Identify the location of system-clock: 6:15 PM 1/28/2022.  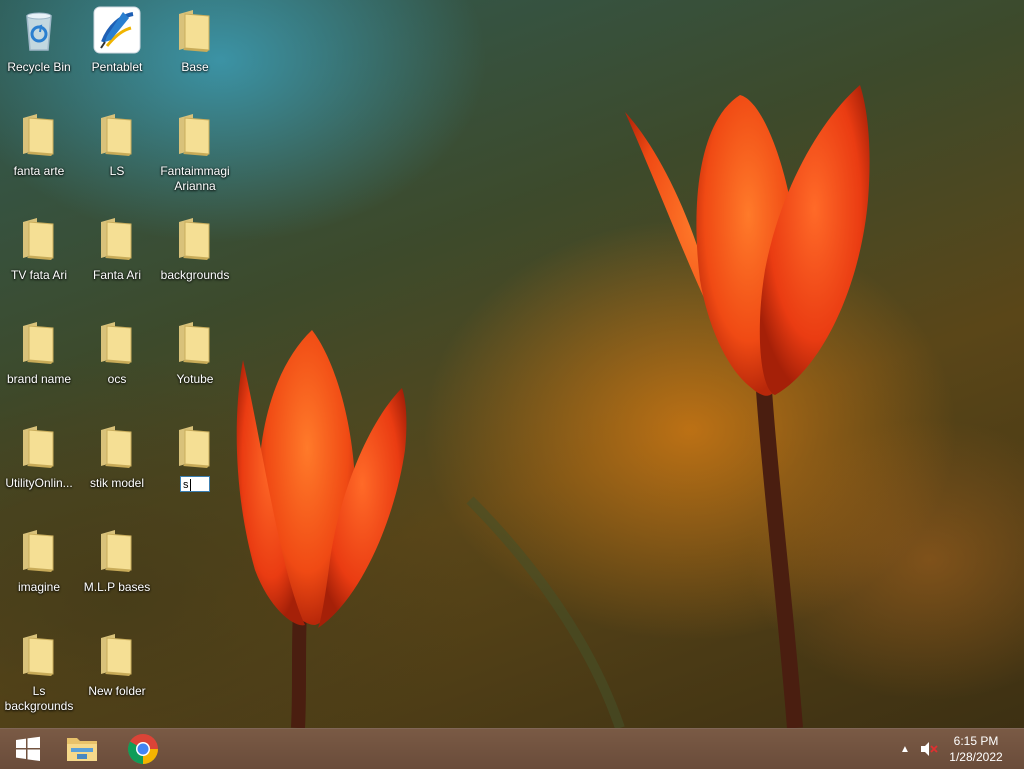
(976, 749).